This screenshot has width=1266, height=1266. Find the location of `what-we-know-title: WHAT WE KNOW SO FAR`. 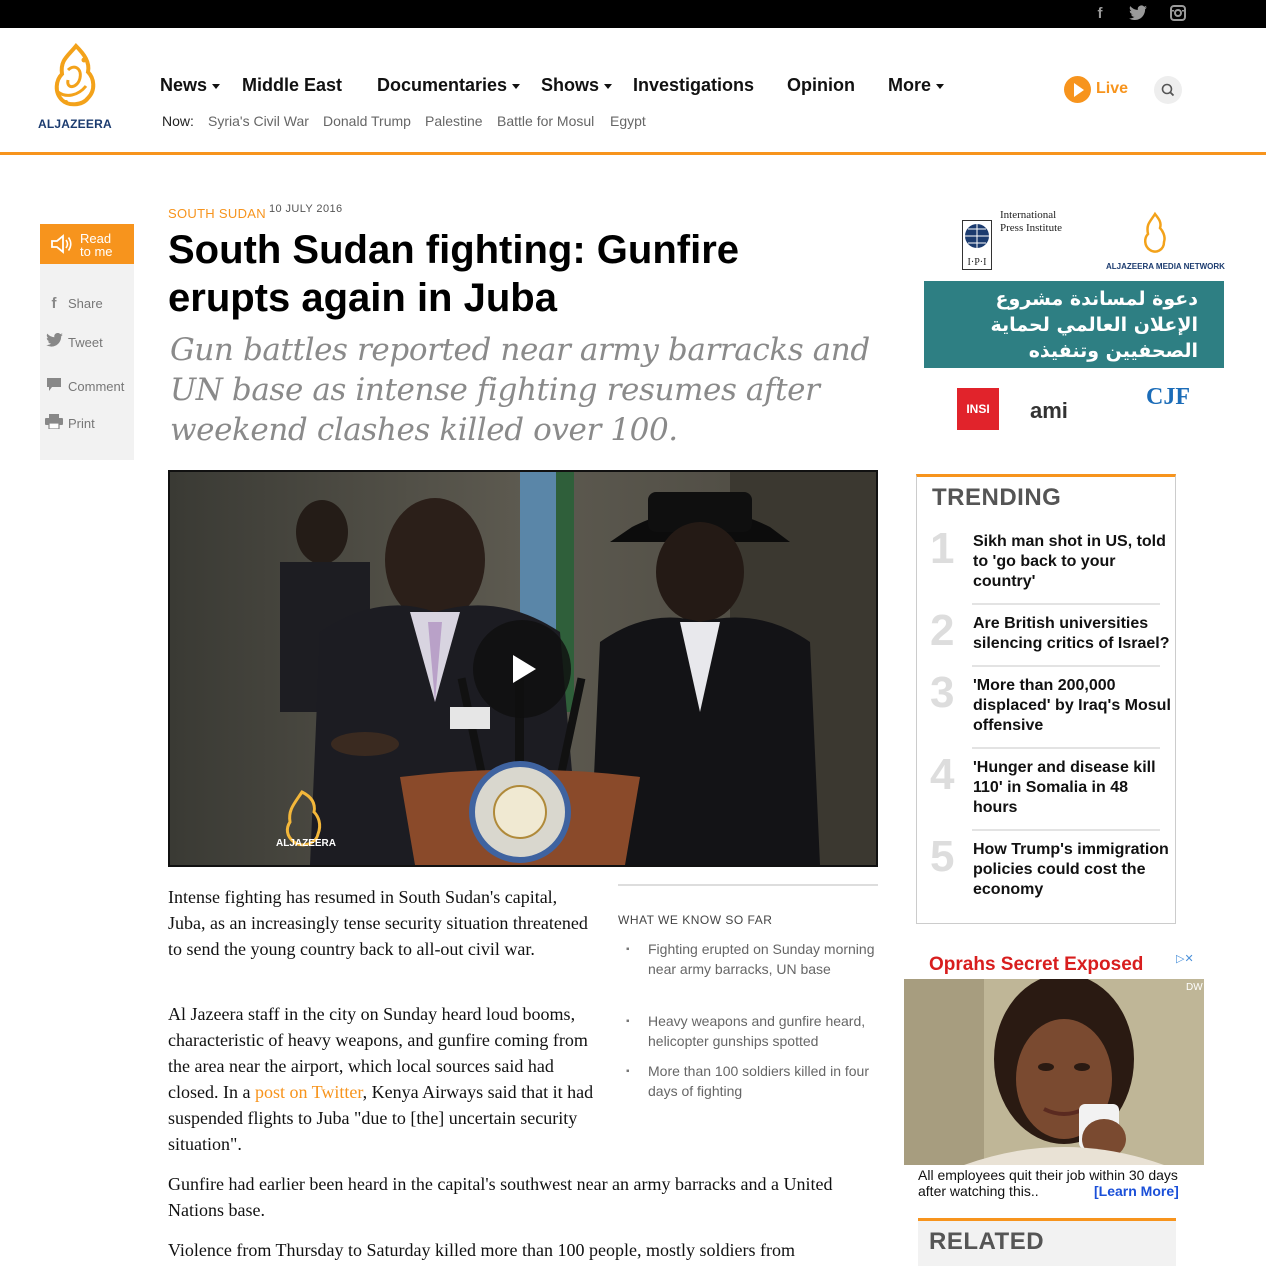

what-we-know-title: WHAT WE KNOW SO FAR is located at coordinates (695, 920).